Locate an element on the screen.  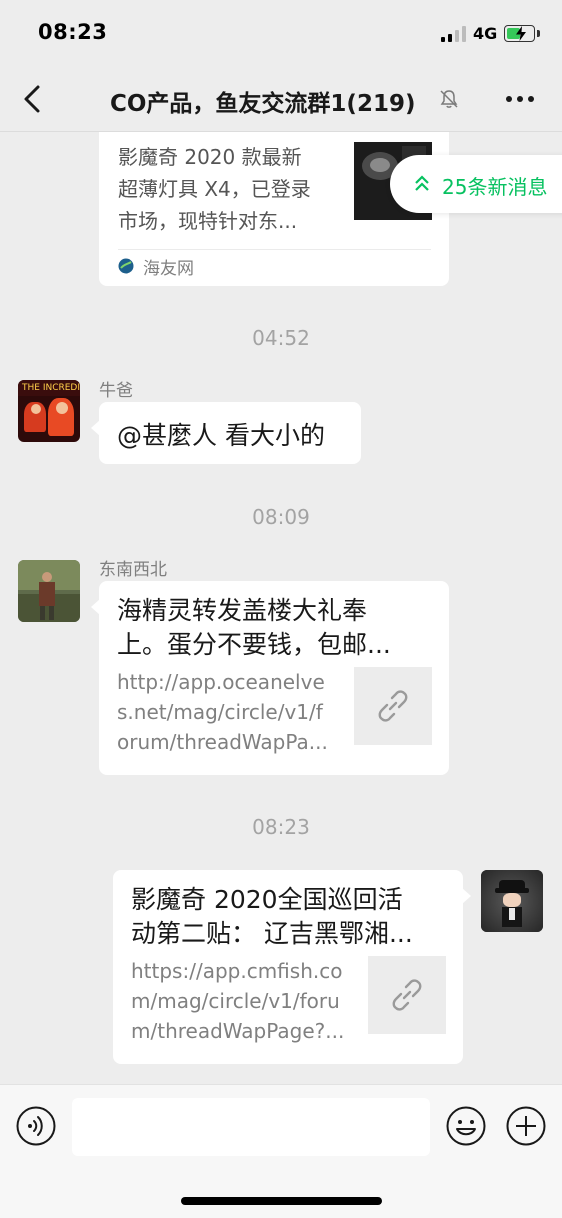
new-messages-button: 25条新消息 is located at coordinates (476, 184).